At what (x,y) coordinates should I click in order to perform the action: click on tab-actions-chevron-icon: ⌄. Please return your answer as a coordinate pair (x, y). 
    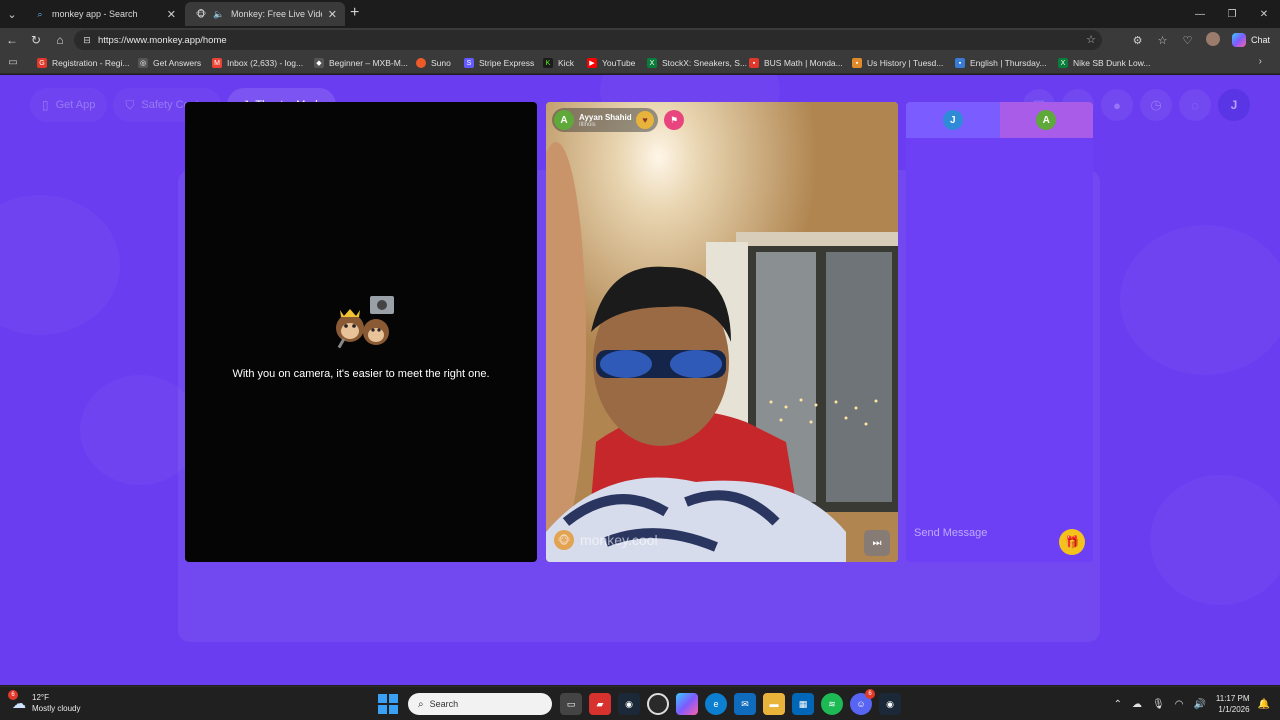
    Looking at the image, I should click on (12, 14).